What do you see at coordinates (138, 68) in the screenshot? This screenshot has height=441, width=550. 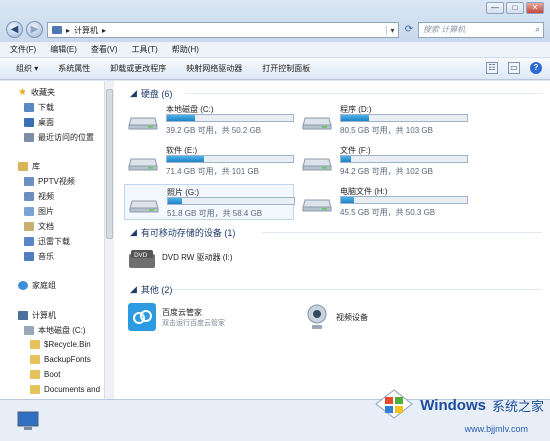 I see `uninstall-program-button: 卸载或更改程序` at bounding box center [138, 68].